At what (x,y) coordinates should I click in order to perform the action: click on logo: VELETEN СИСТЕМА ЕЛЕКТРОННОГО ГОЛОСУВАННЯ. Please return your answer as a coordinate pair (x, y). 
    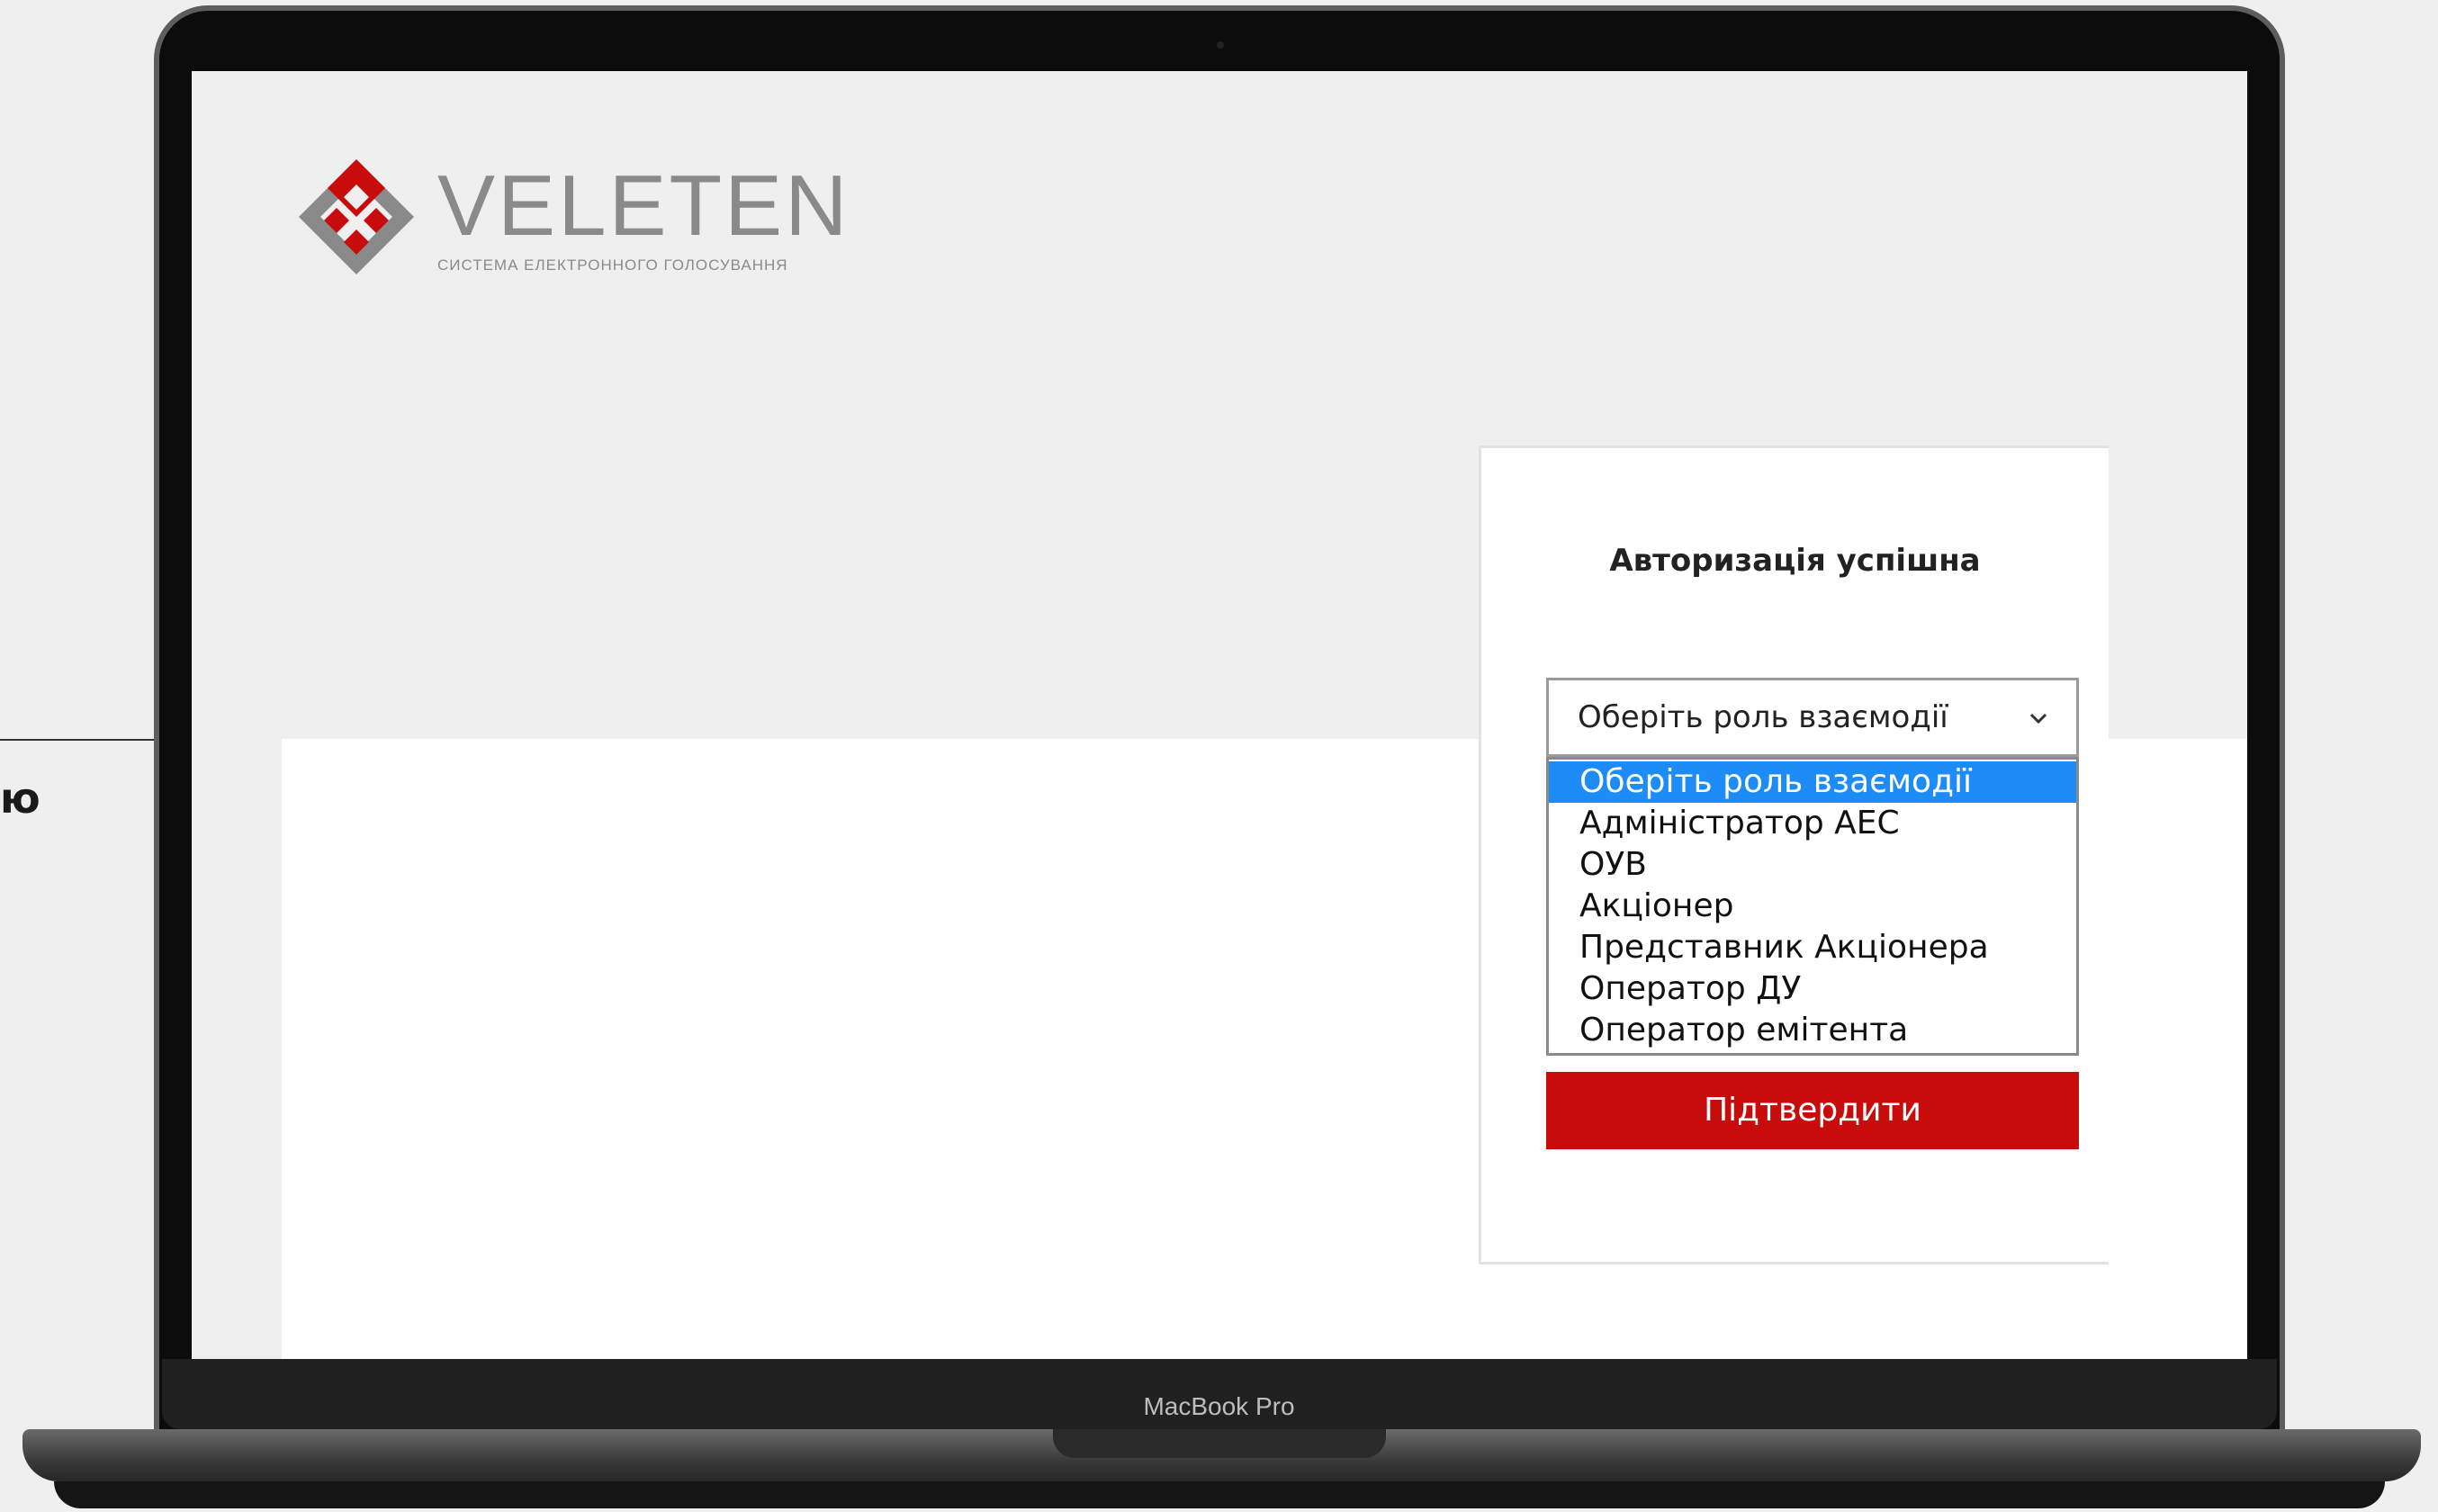
    Looking at the image, I should click on (573, 217).